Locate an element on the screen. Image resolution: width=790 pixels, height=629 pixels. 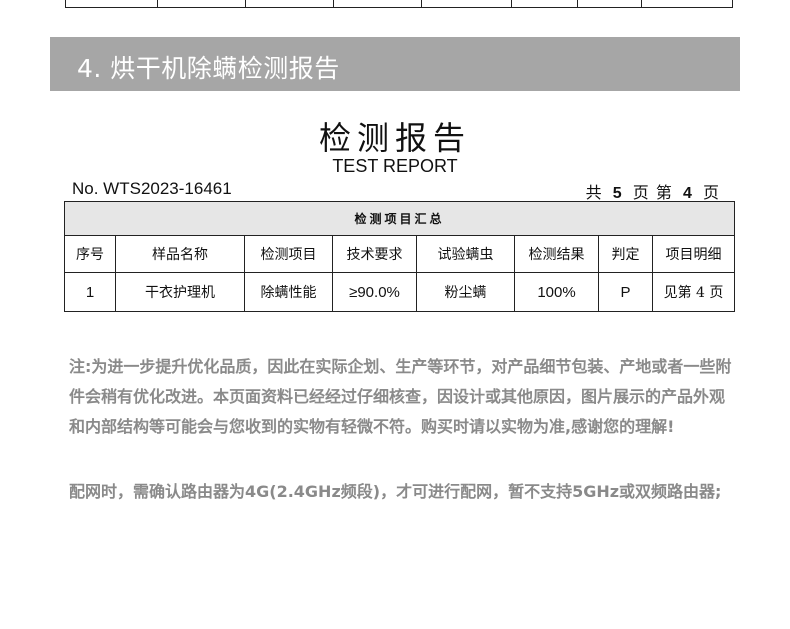
cell-result: 100% is located at coordinates (556, 292).